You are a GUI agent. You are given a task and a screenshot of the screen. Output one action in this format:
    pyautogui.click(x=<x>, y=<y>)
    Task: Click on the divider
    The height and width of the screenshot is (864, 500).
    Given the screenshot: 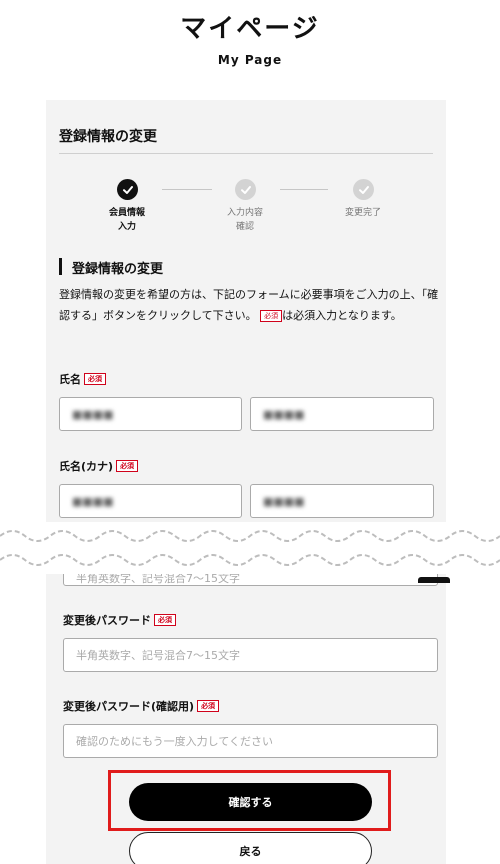 What is the action you would take?
    pyautogui.click(x=246, y=153)
    